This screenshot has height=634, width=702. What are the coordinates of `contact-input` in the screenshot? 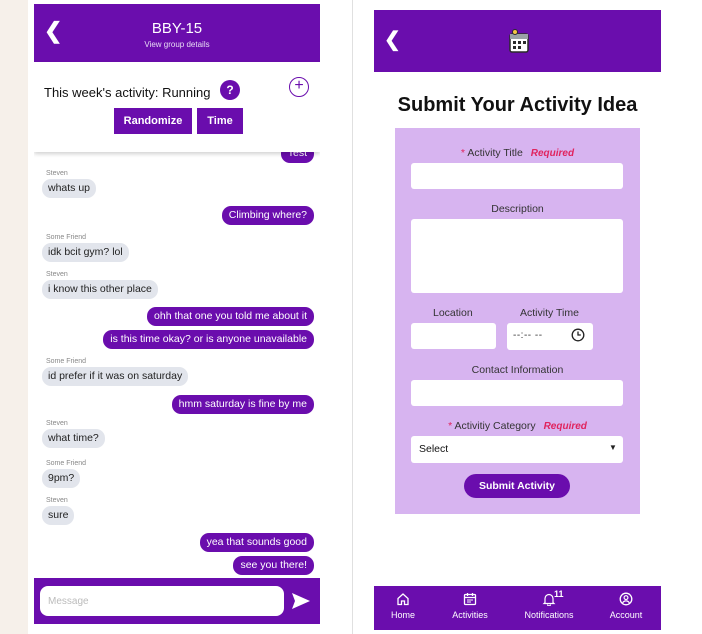 It's located at (517, 393).